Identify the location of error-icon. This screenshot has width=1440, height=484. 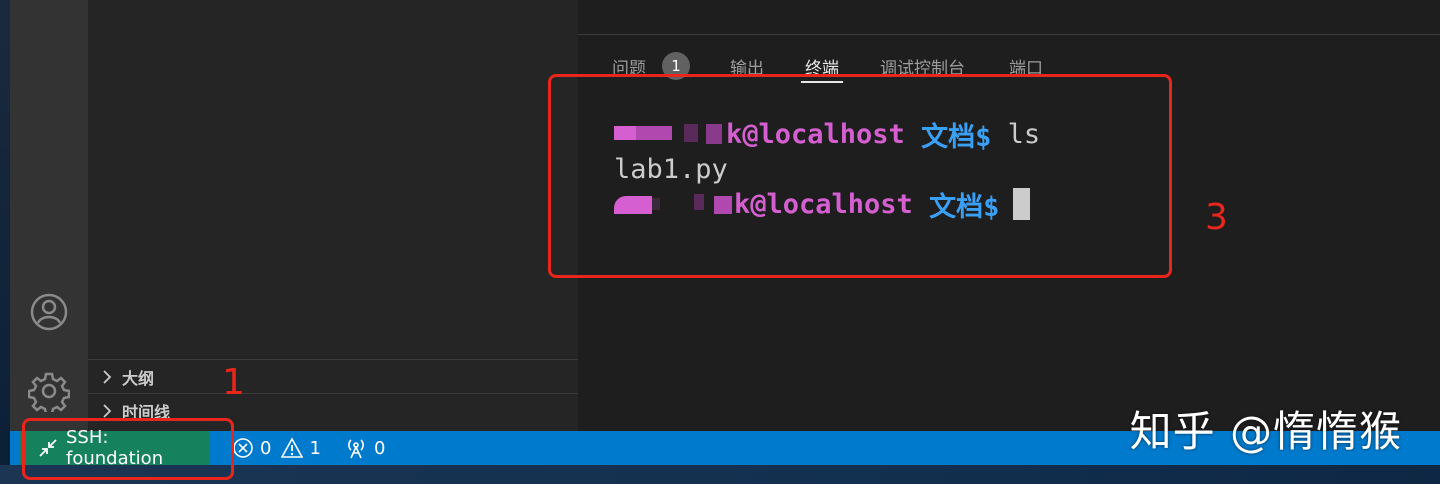
(243, 448).